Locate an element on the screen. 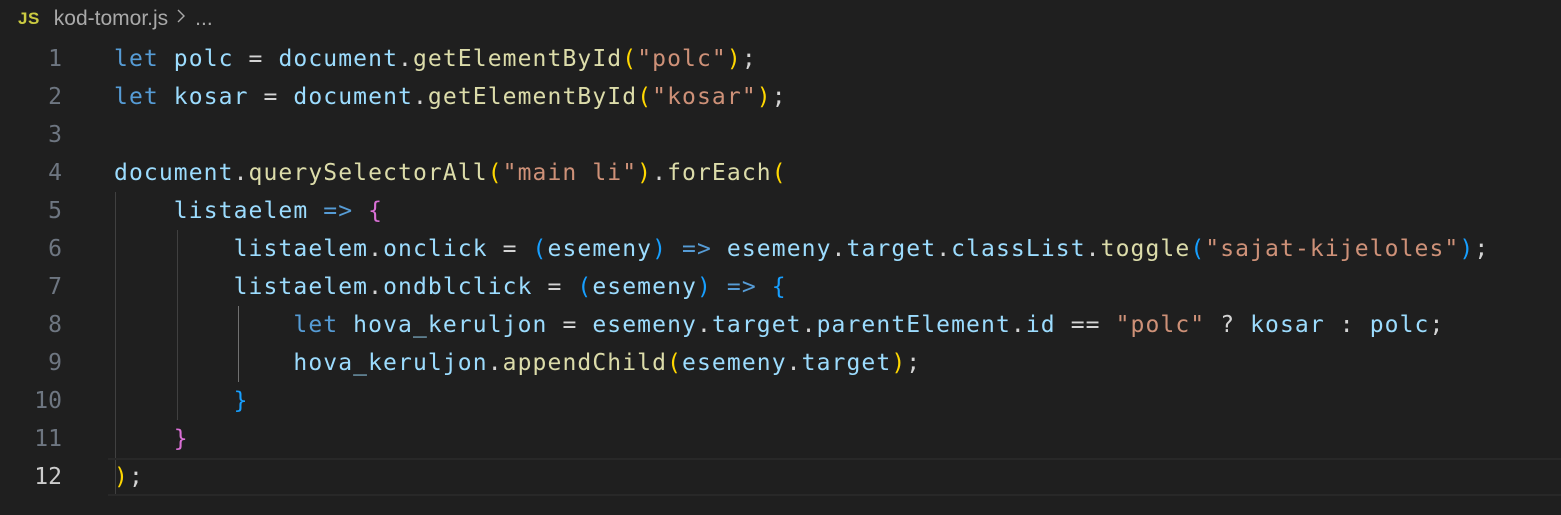  code-token: onclick is located at coordinates (435, 249).